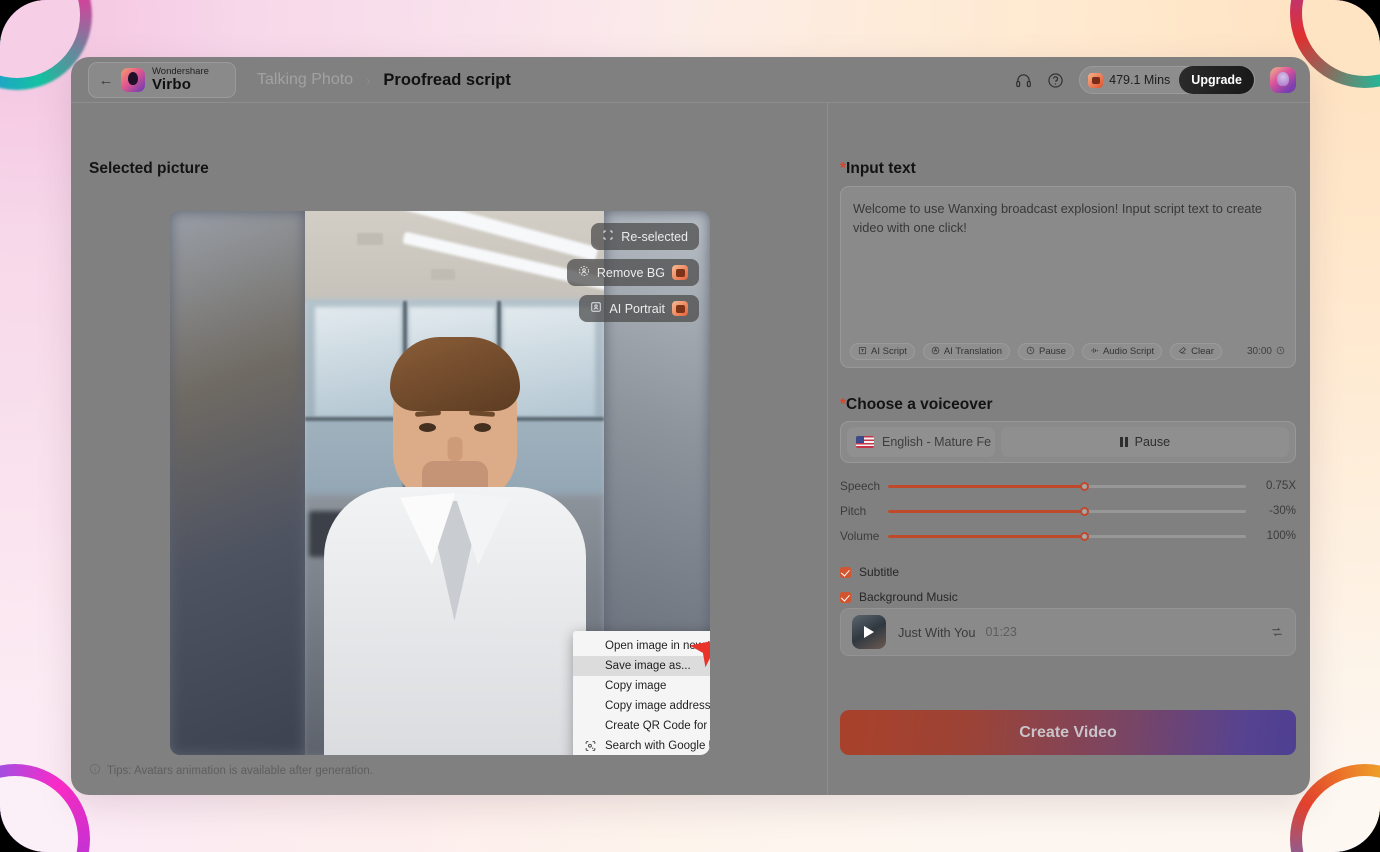  Describe the element at coordinates (1123, 442) in the screenshot. I see `pause-icon` at that location.